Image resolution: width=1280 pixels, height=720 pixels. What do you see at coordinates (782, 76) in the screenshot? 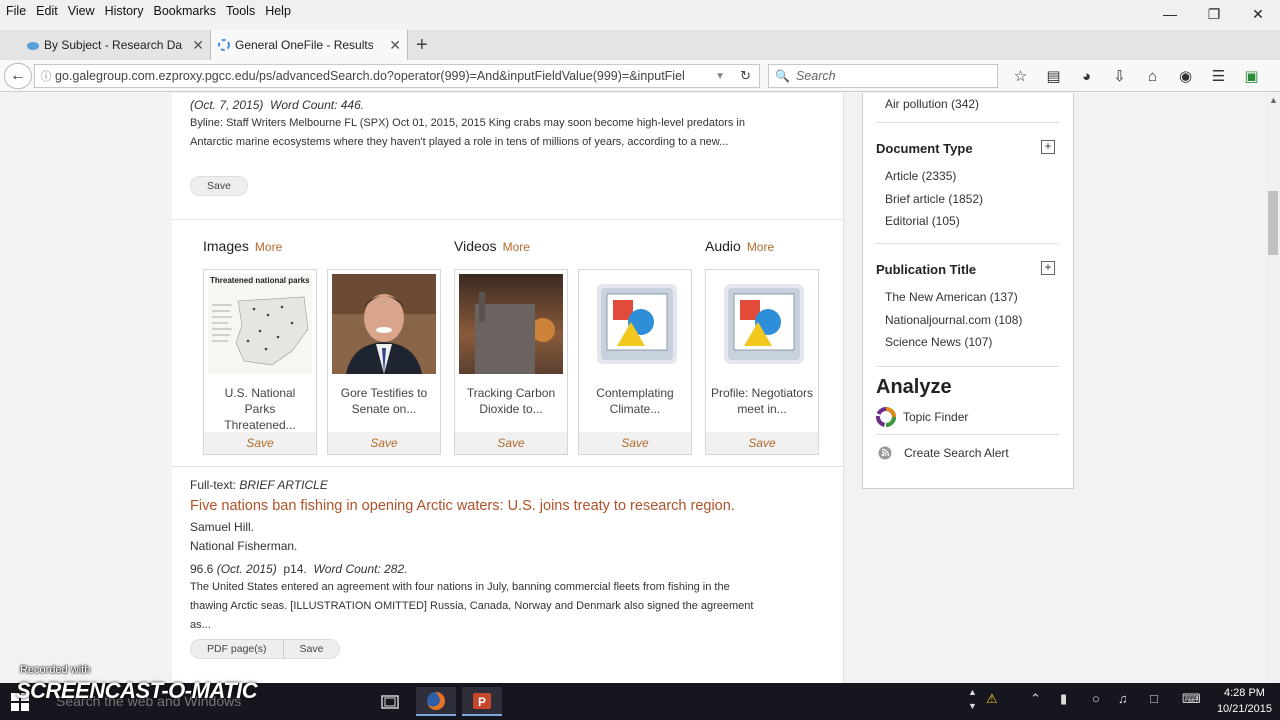
I see `search-icon: 🔍` at bounding box center [782, 76].